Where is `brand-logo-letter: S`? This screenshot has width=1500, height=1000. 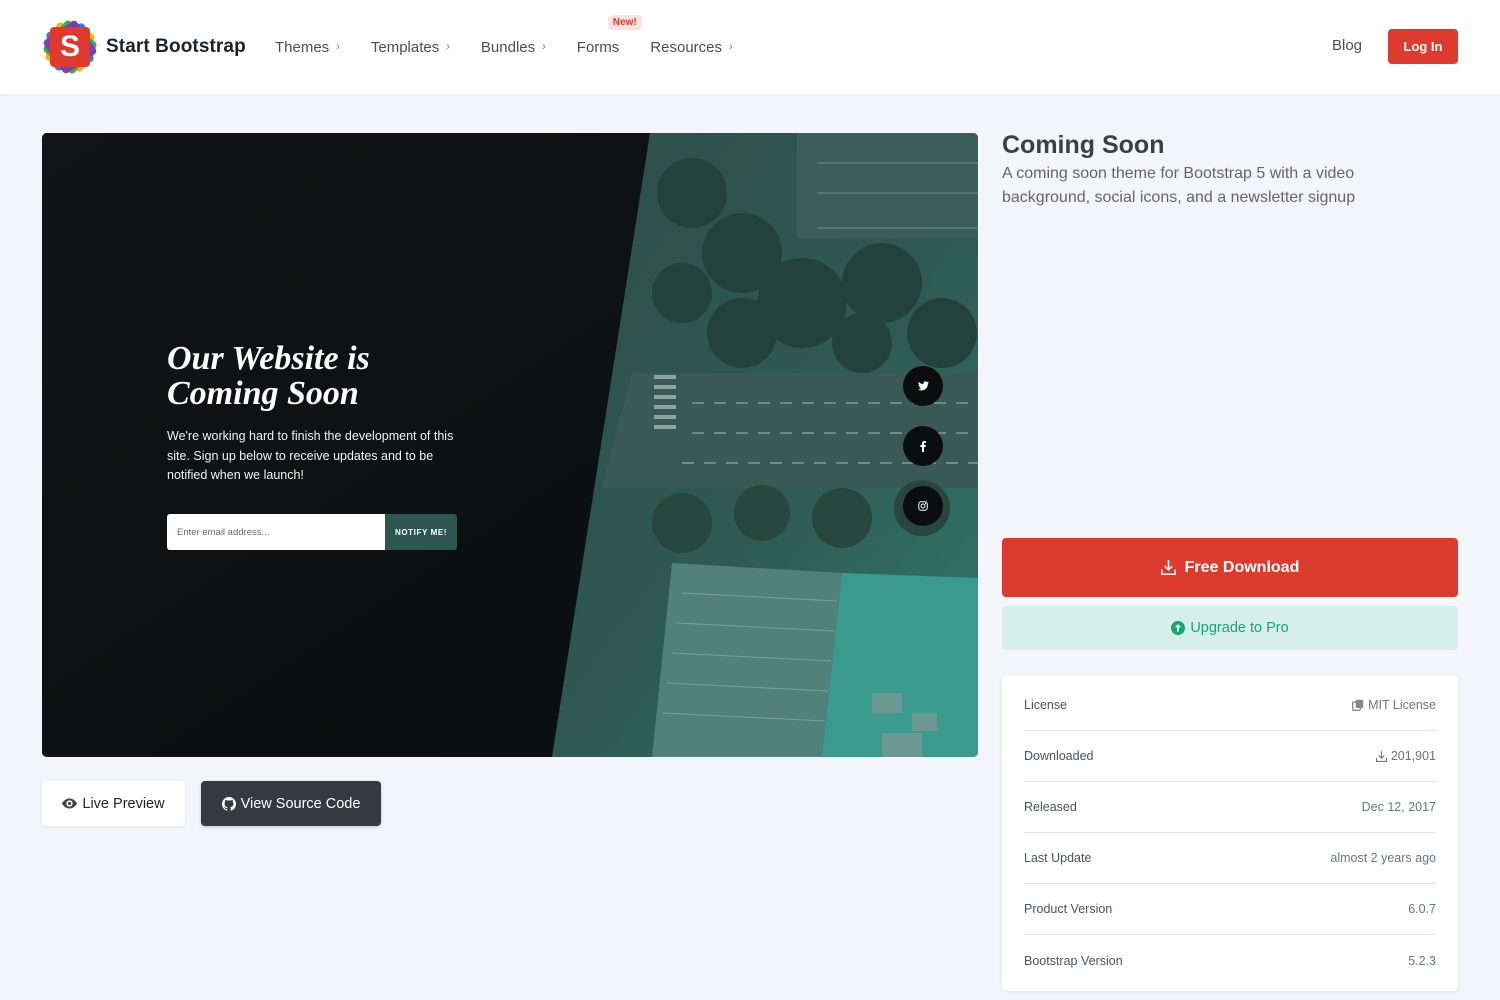
brand-logo-letter: S is located at coordinates (69, 46).